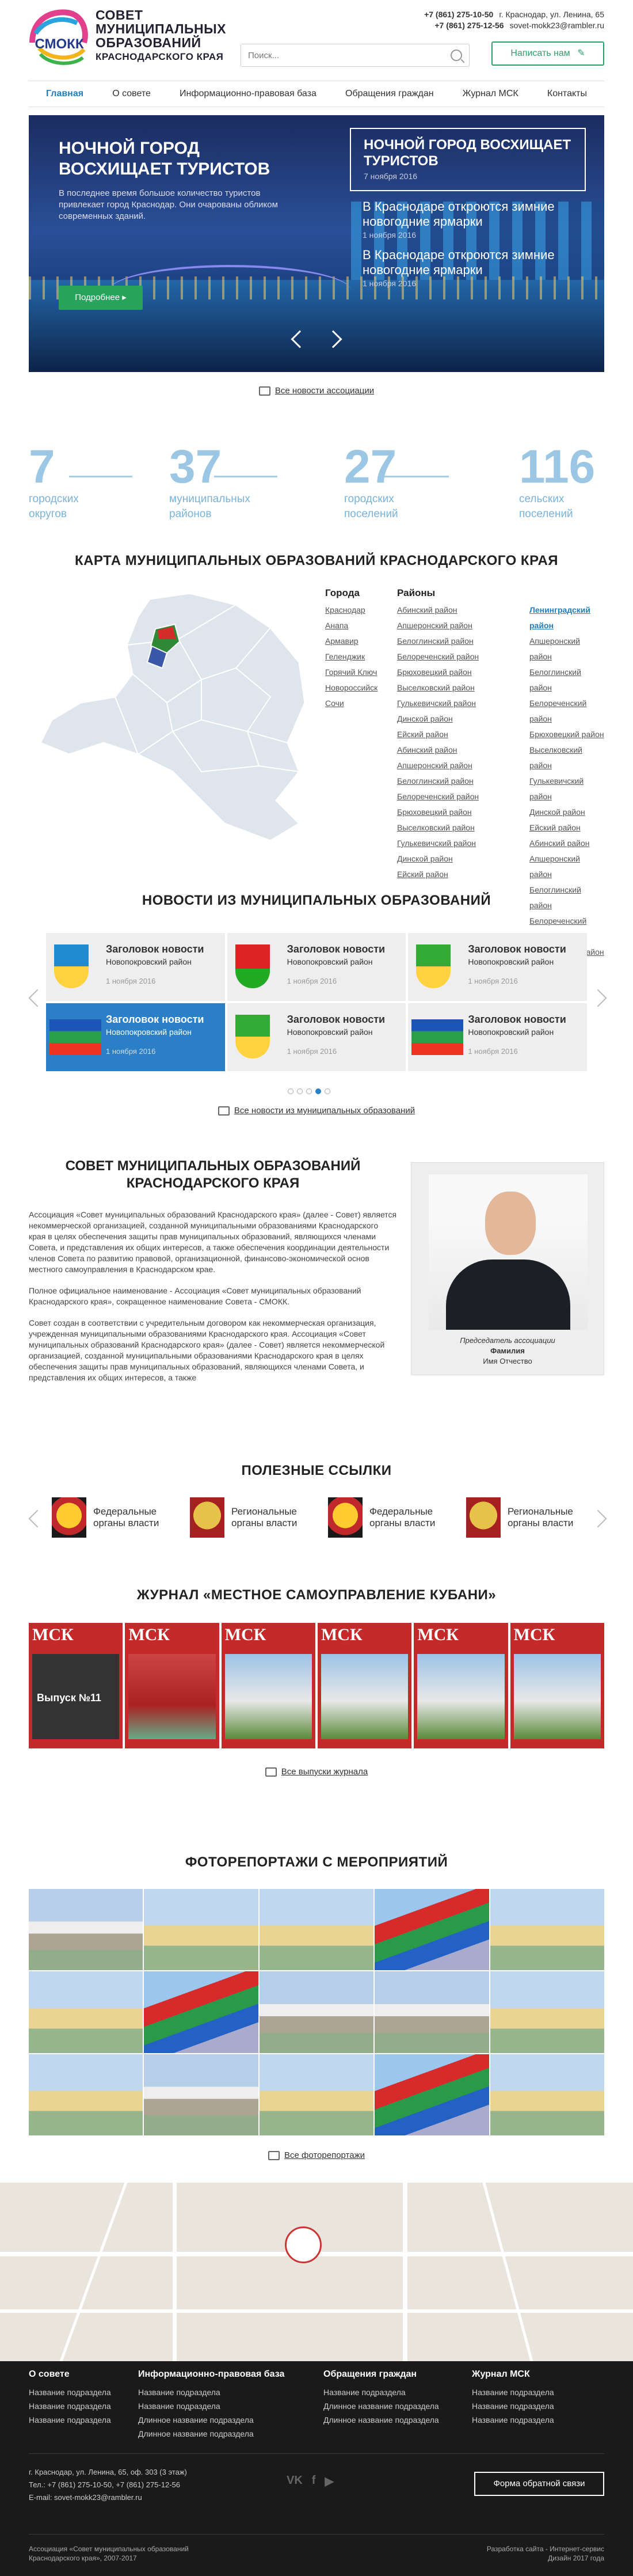 This screenshot has width=633, height=2576. What do you see at coordinates (211, 2375) in the screenshot?
I see `footer-col-head: Информационно-правовая база` at bounding box center [211, 2375].